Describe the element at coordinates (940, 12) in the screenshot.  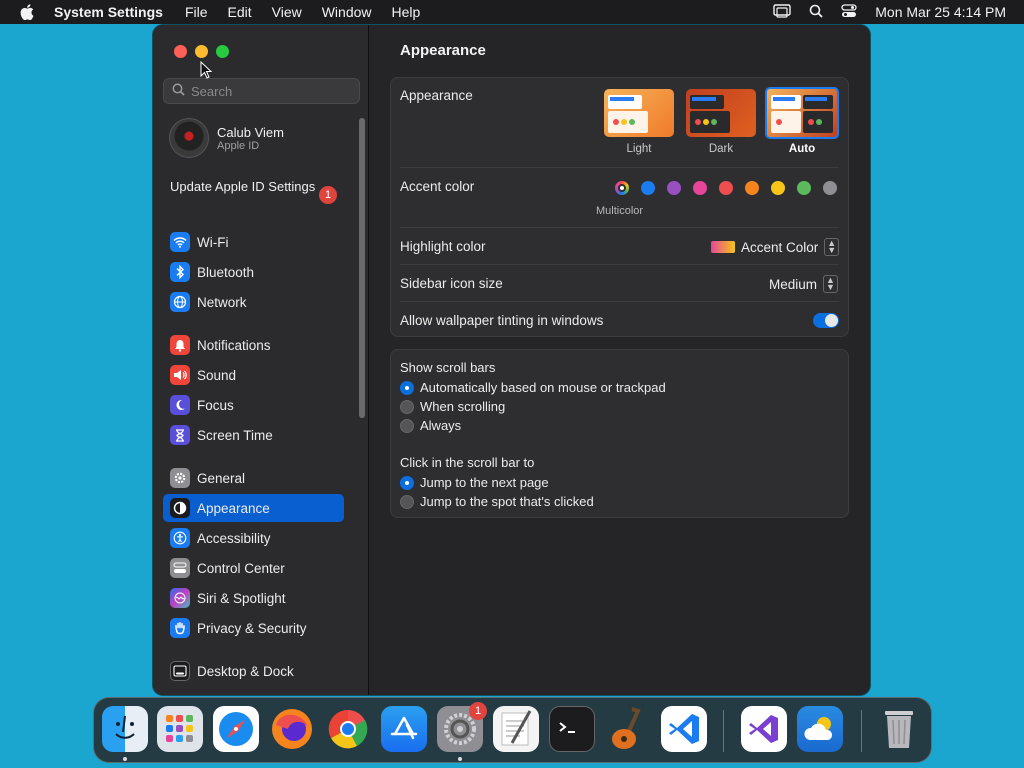
I see `menu-clock: Mon Mar 25 4:14 PM` at that location.